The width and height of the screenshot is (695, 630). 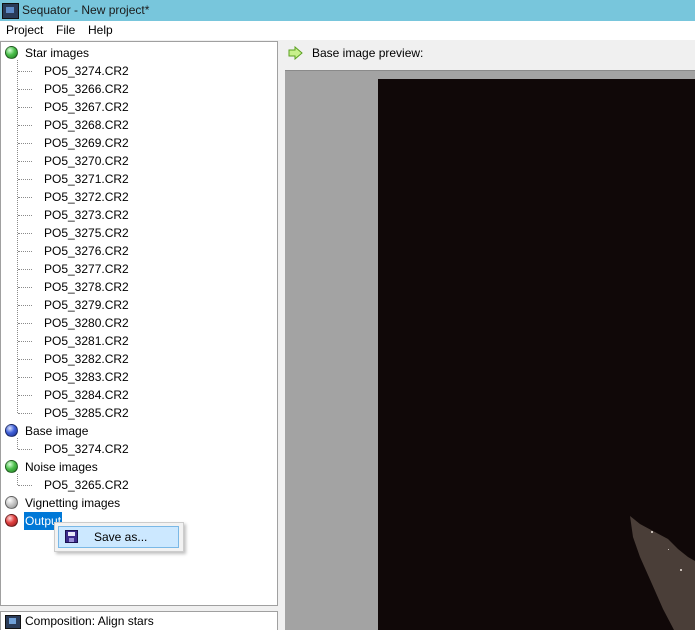 I want to click on status-bar: Composition: Align stars, so click(x=139, y=620).